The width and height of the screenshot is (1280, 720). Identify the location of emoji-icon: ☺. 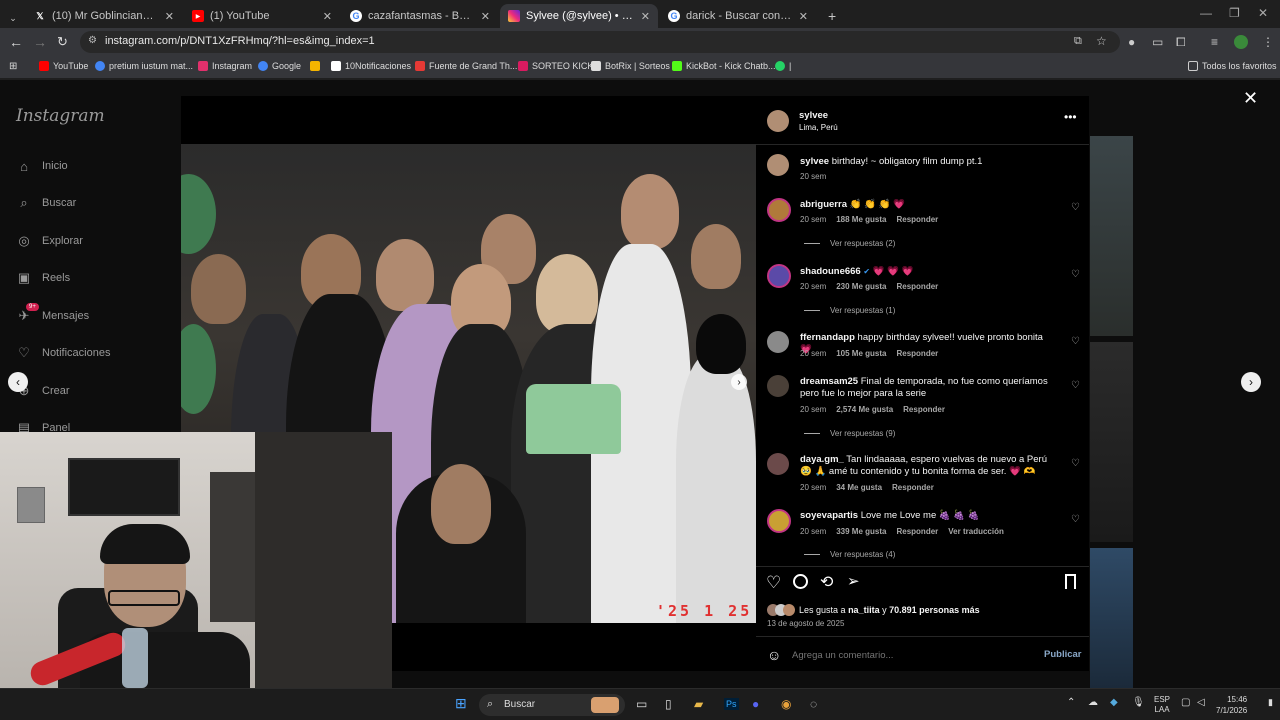
(774, 655).